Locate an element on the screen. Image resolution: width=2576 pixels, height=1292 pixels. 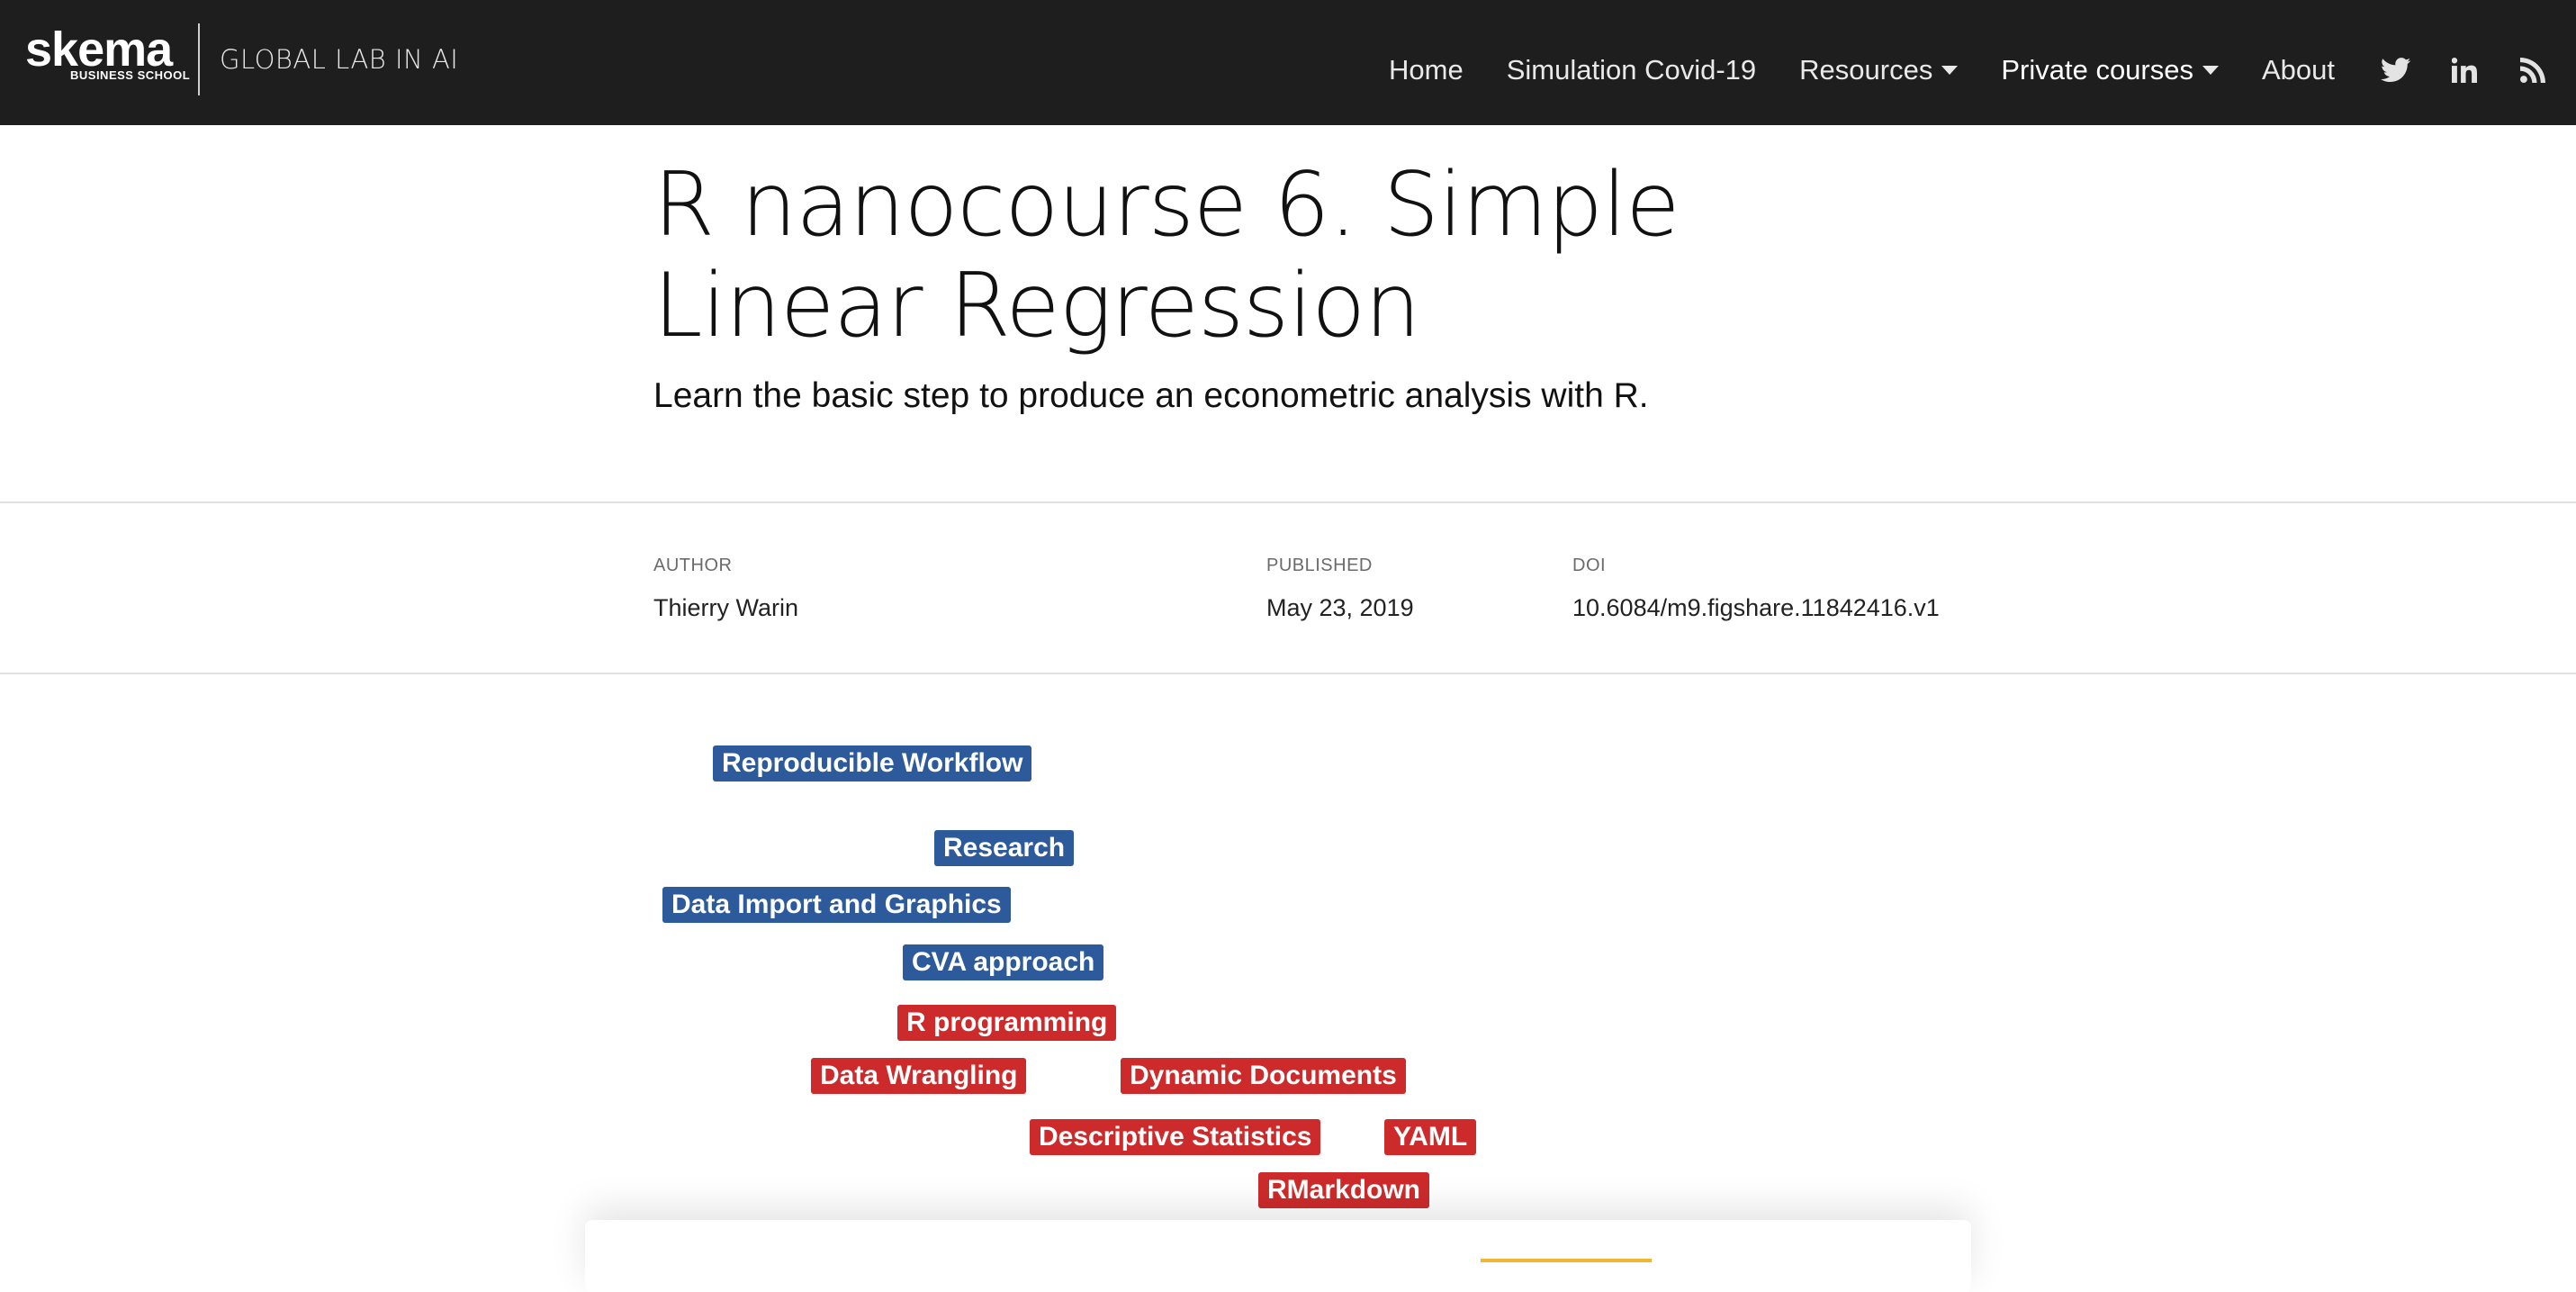
tag-data-import-graphics: Data Import and Graphics is located at coordinates (836, 905).